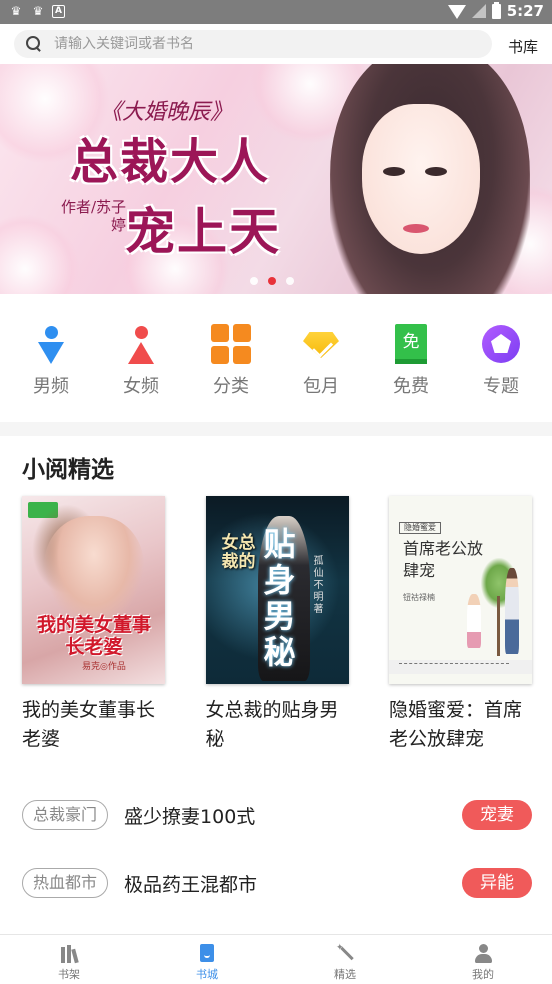 The height and width of the screenshot is (984, 552). What do you see at coordinates (69, 953) in the screenshot?
I see `bookshelf-icon` at bounding box center [69, 953].